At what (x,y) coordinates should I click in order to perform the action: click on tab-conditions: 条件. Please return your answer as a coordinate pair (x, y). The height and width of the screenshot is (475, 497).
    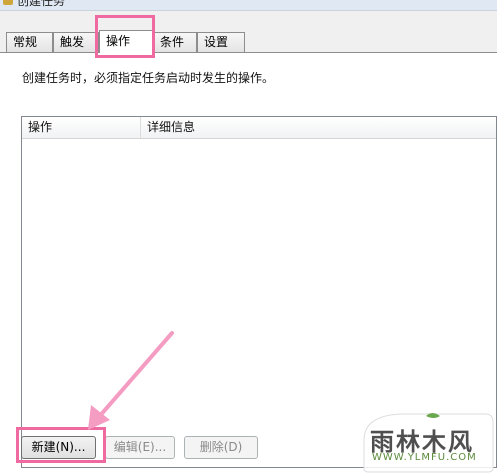
    Looking at the image, I should click on (175, 42).